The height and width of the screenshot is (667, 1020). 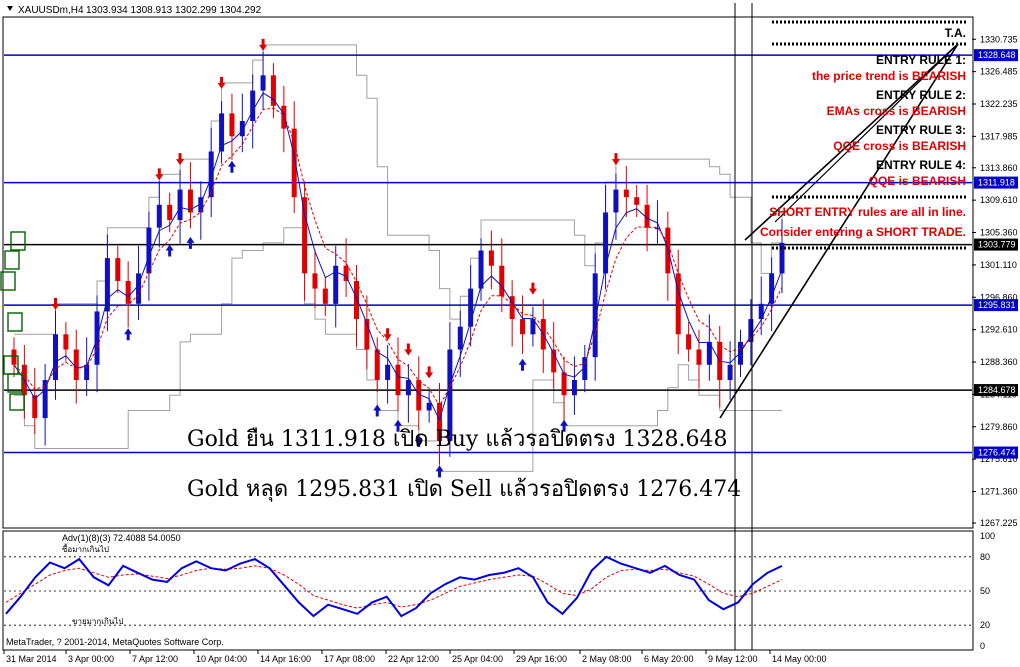 I want to click on oscillator-tick-label: 100, so click(x=987, y=536).